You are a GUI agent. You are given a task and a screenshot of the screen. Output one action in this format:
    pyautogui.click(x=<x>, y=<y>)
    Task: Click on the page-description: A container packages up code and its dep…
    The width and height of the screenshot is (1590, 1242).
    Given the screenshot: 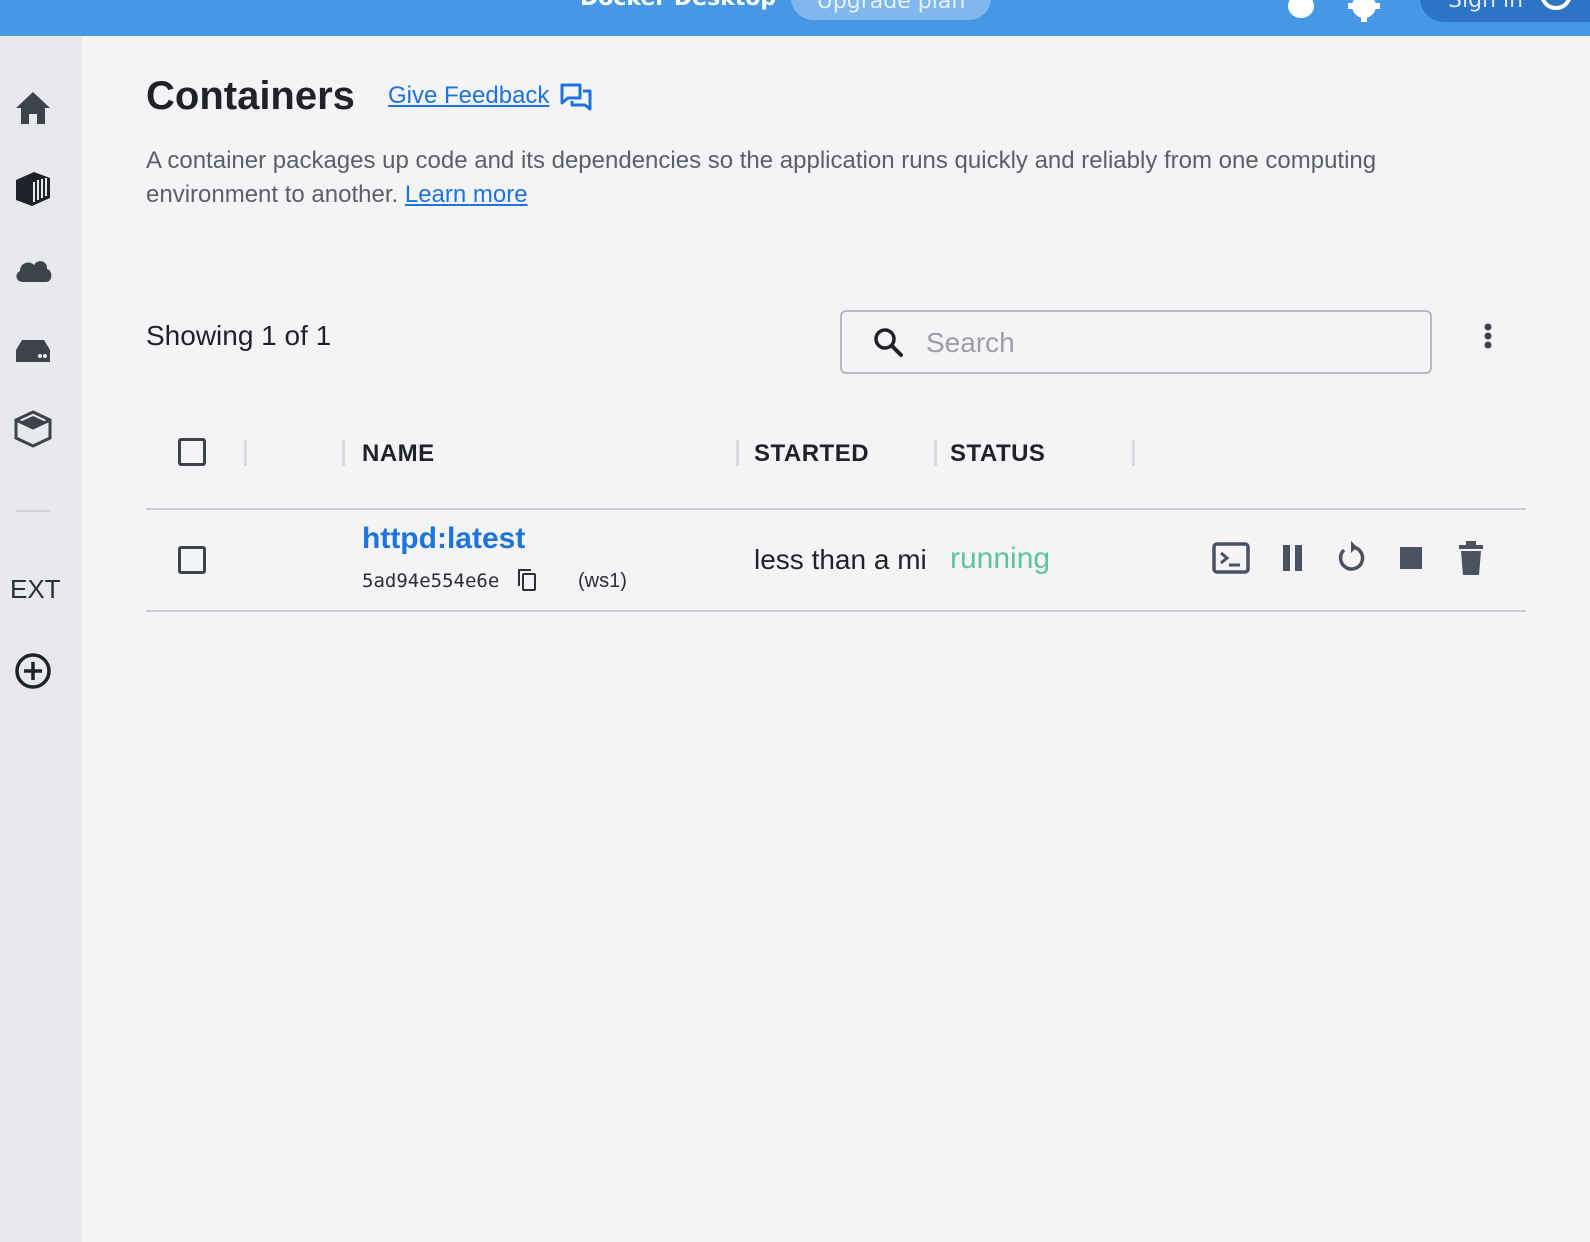 What is the action you would take?
    pyautogui.click(x=811, y=178)
    